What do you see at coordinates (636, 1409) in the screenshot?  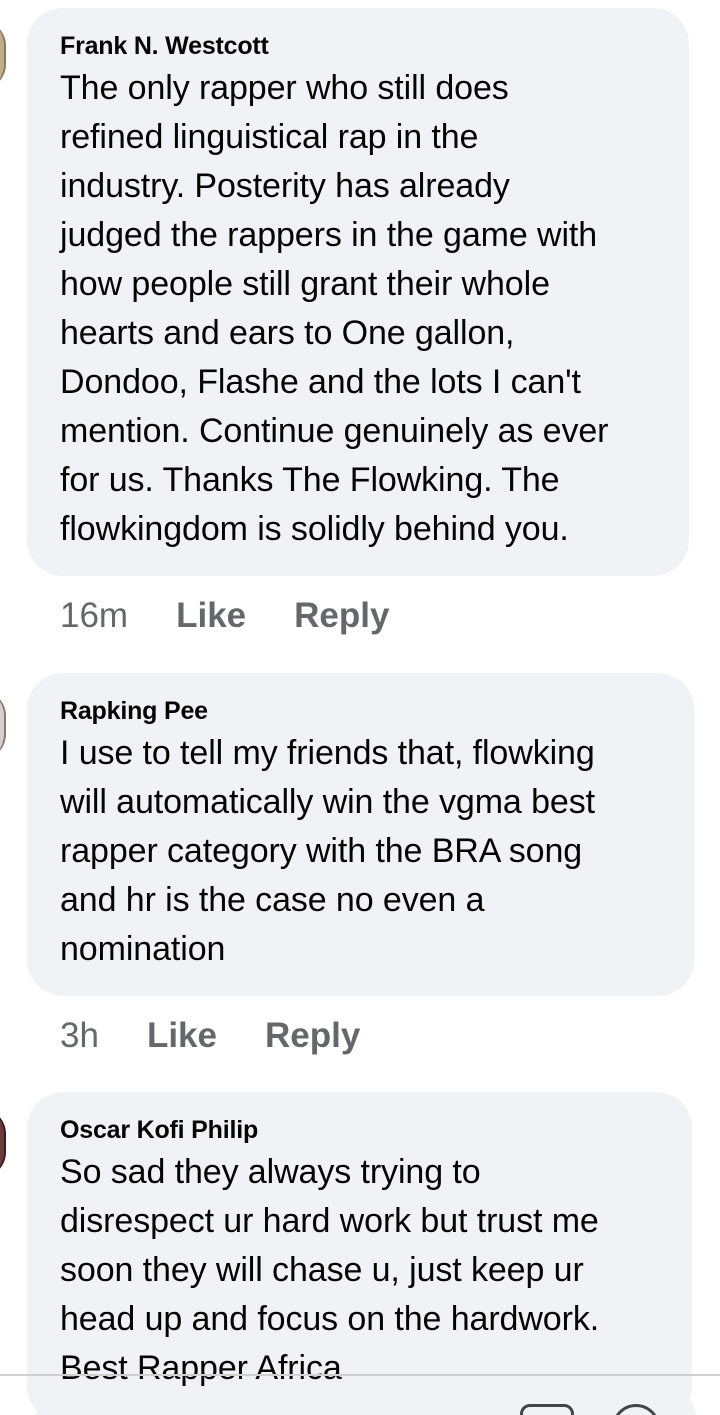 I see `emoji-icon` at bounding box center [636, 1409].